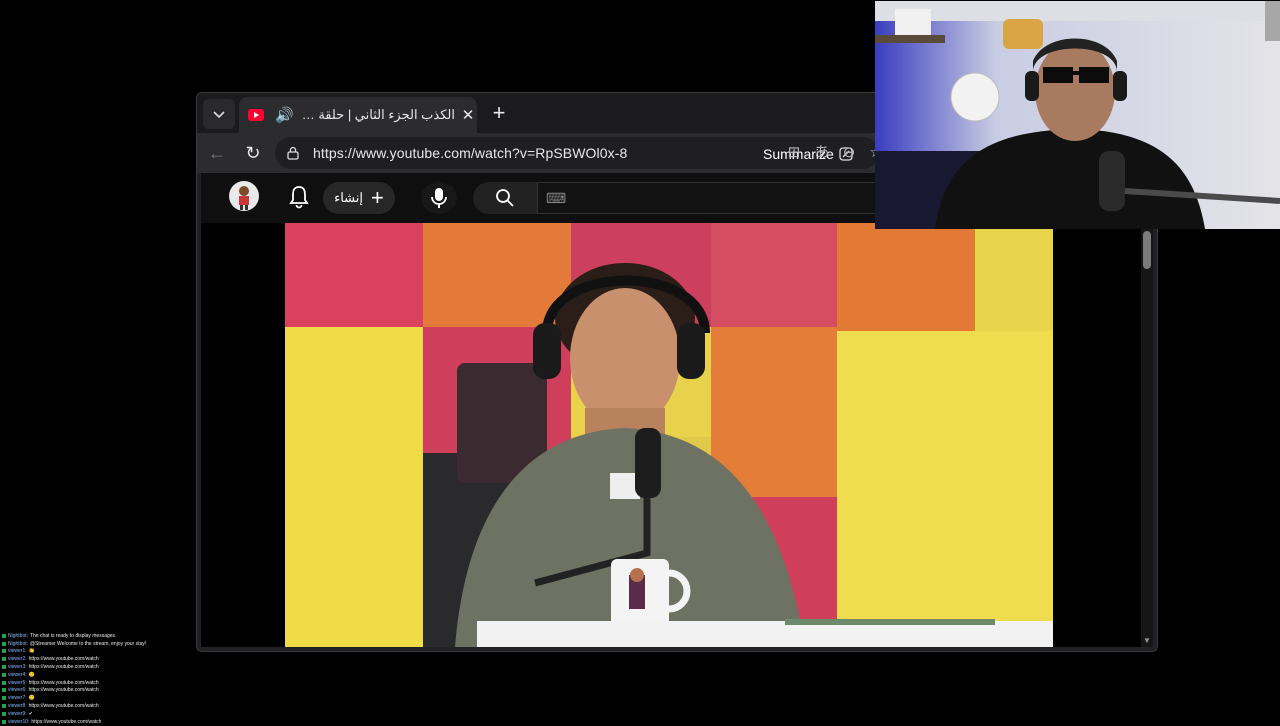 The height and width of the screenshot is (726, 1280). What do you see at coordinates (122, 683) in the screenshot?
I see `list-item: viewer5: https://www.youtube.com/watch` at bounding box center [122, 683].